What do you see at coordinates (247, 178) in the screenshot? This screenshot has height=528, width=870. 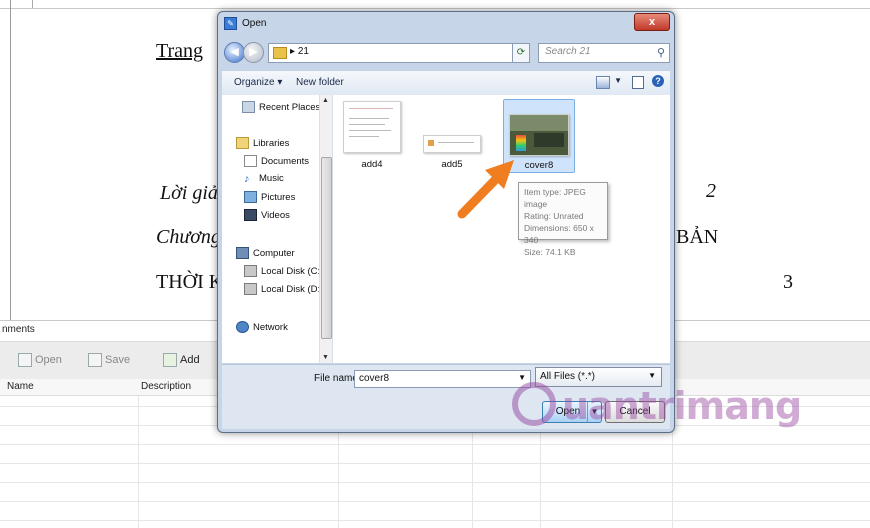 I see `music-icon: ♪` at bounding box center [247, 178].